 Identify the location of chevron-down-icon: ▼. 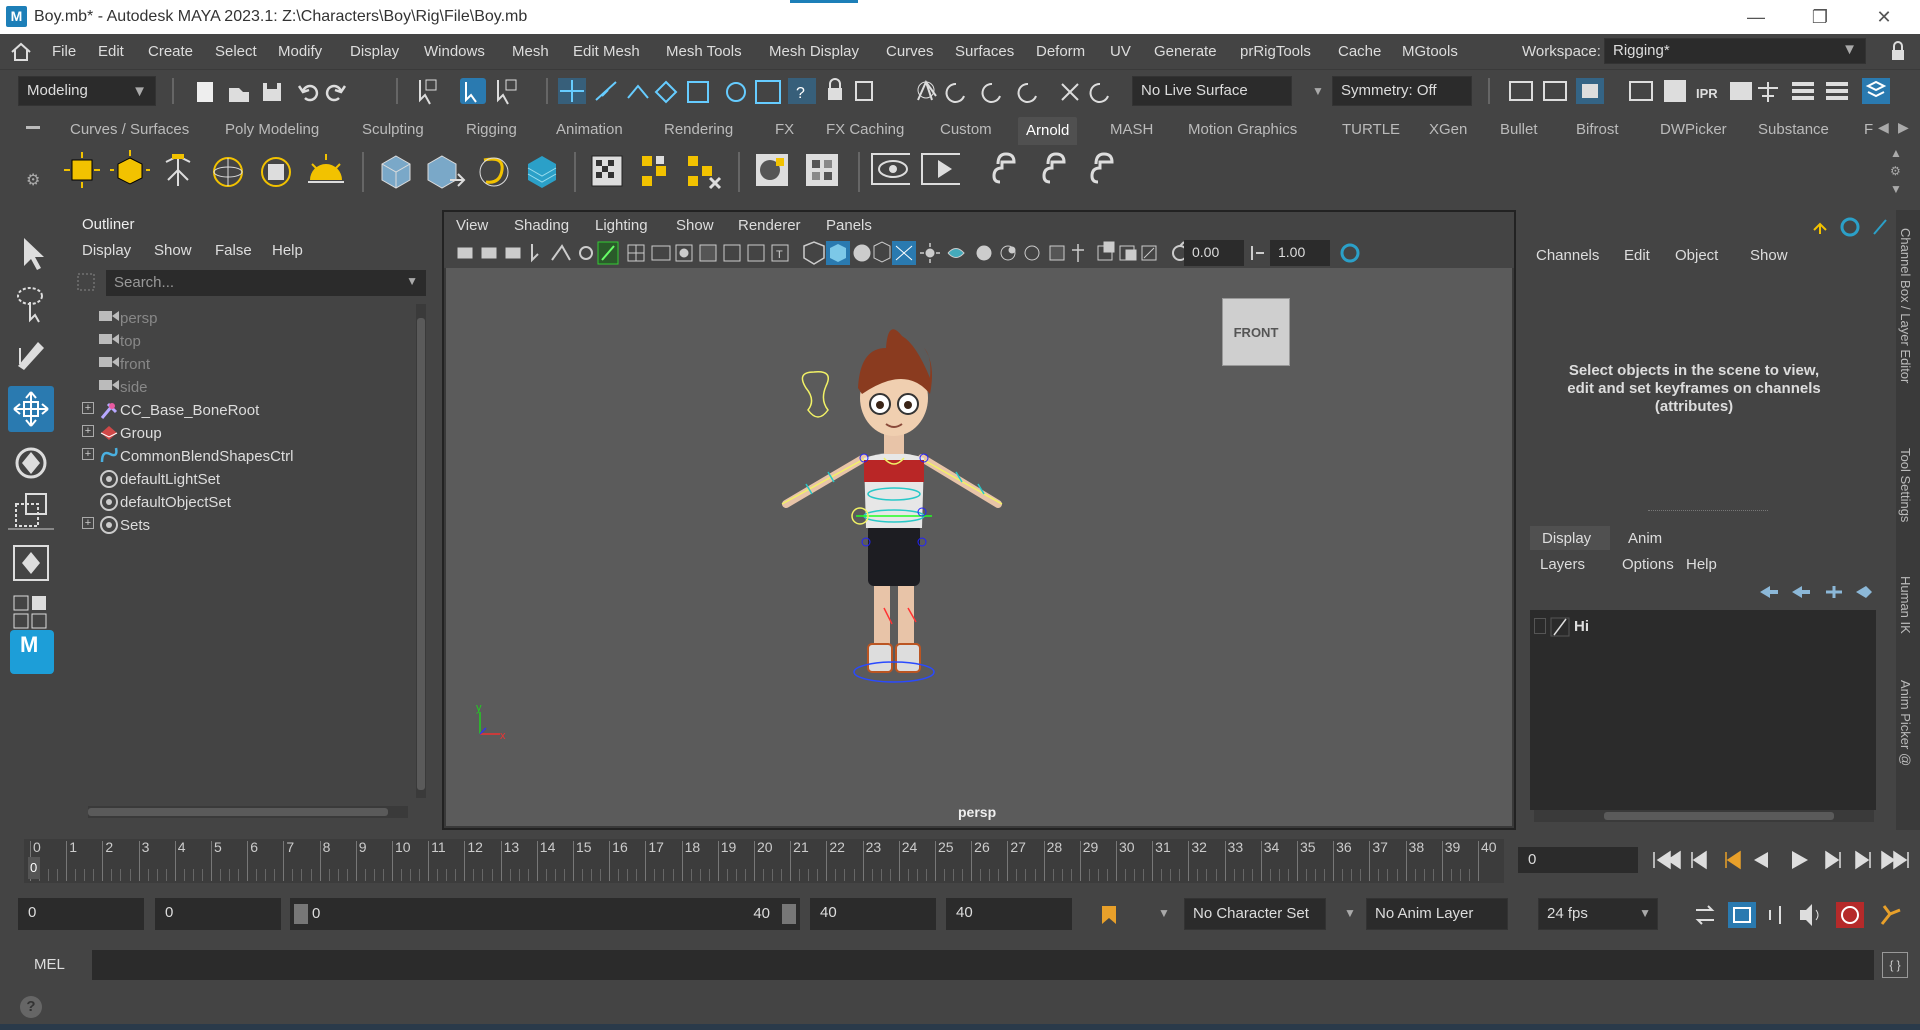
(412, 281).